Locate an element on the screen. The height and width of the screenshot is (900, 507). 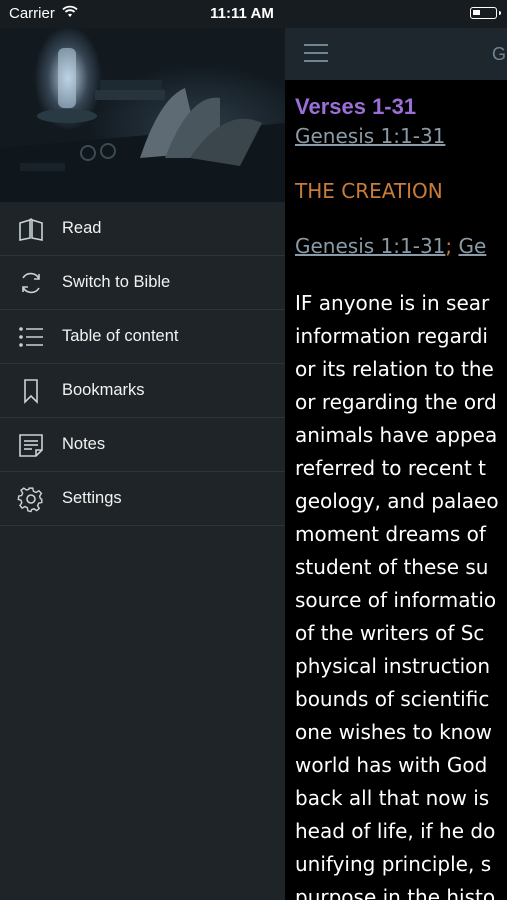
menu-item-label: Bookmarks is located at coordinates (103, 390).